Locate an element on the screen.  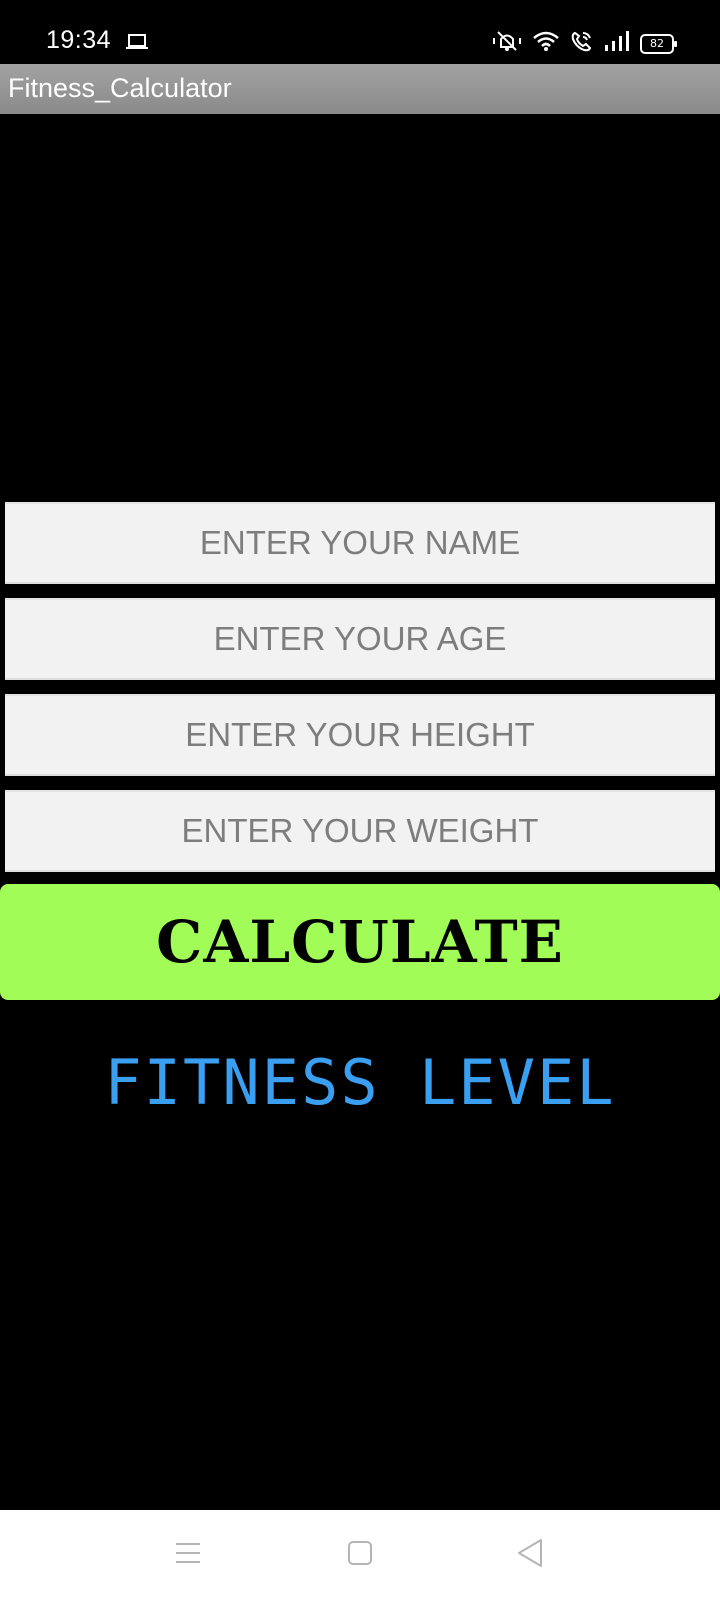
wifi-call-icon is located at coordinates (582, 43).